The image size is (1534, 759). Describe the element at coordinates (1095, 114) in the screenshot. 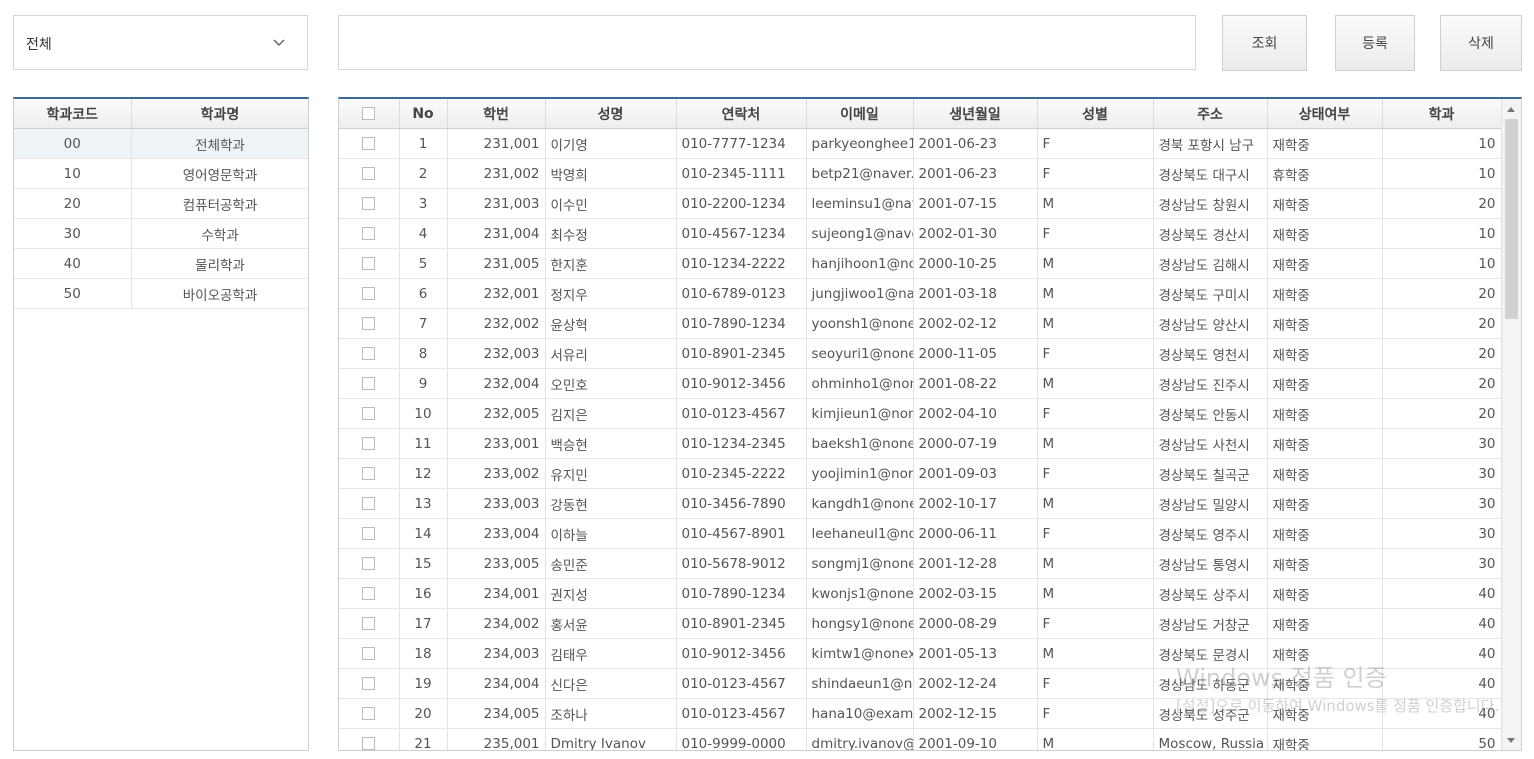

I see `column-header-gender: 성별` at that location.